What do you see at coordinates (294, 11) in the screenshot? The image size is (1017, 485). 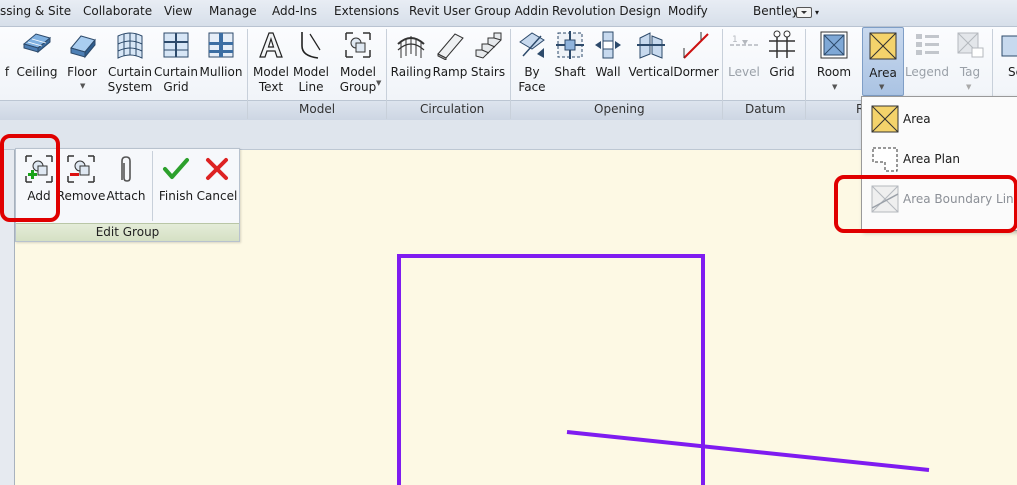 I see `menu-add-ins: Add-Ins` at bounding box center [294, 11].